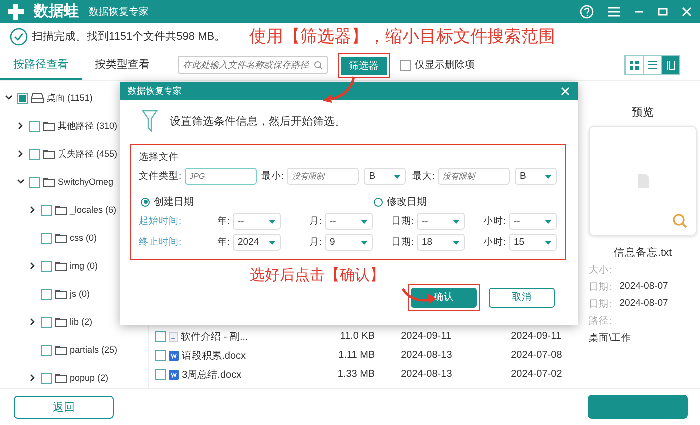  What do you see at coordinates (643, 253) in the screenshot?
I see `preview-file-name: 信息备忘.txt` at bounding box center [643, 253].